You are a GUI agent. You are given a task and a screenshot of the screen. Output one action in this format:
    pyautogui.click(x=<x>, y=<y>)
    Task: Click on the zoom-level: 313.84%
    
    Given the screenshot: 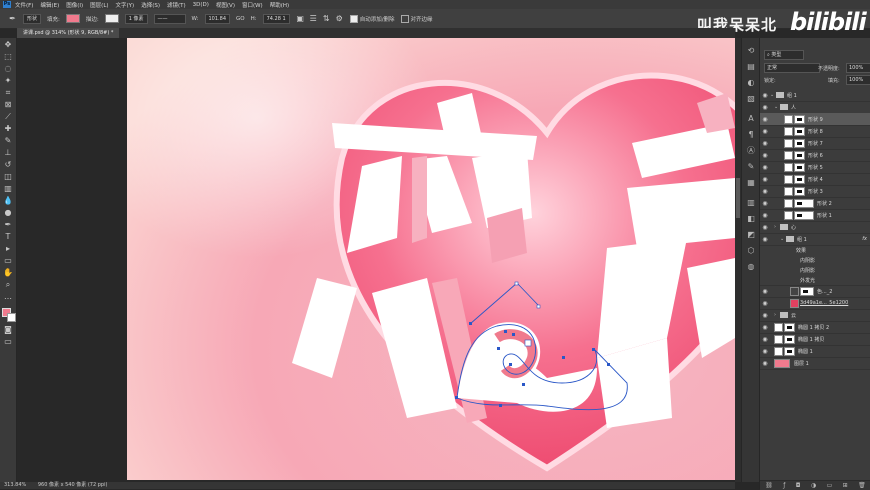 What is the action you would take?
    pyautogui.click(x=15, y=485)
    